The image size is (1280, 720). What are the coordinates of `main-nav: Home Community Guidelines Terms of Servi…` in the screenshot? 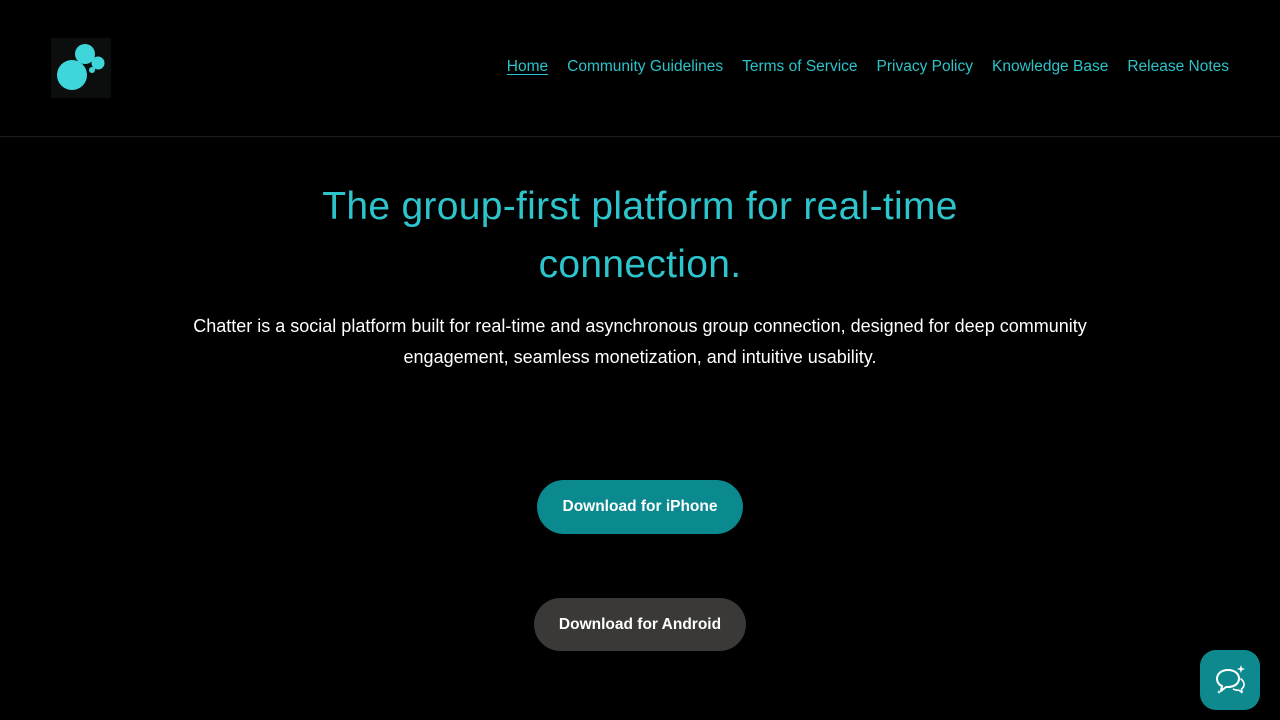 It's located at (868, 67).